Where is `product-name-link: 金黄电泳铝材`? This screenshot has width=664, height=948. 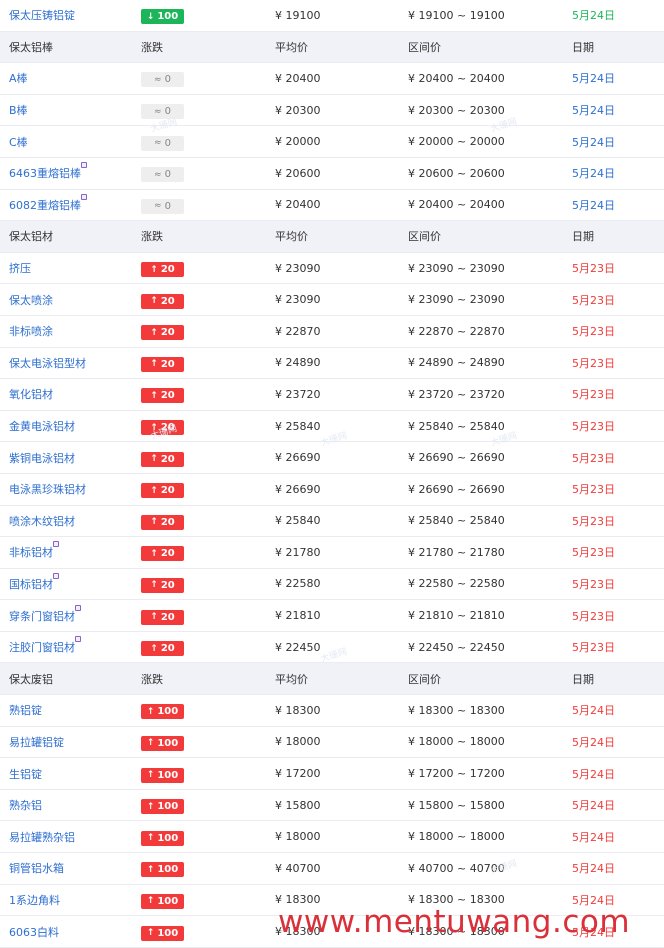 product-name-link: 金黄电泳铝材 is located at coordinates (42, 426).